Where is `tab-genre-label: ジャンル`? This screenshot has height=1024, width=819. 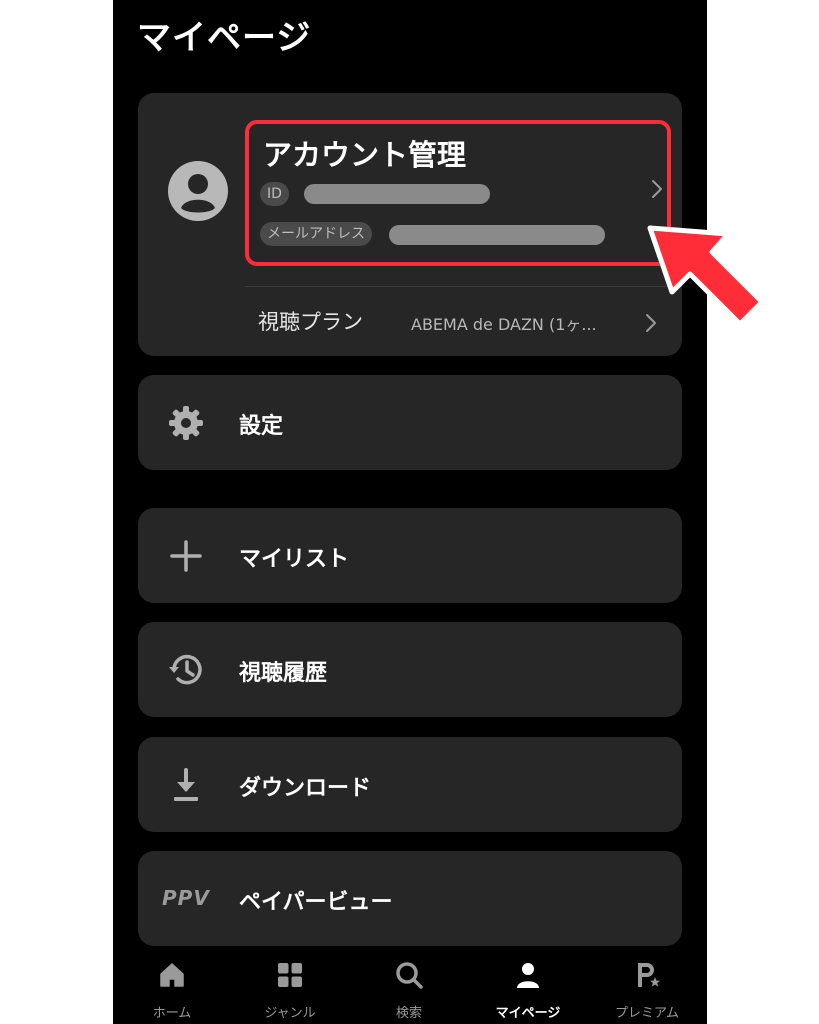 tab-genre-label: ジャンル is located at coordinates (290, 1013).